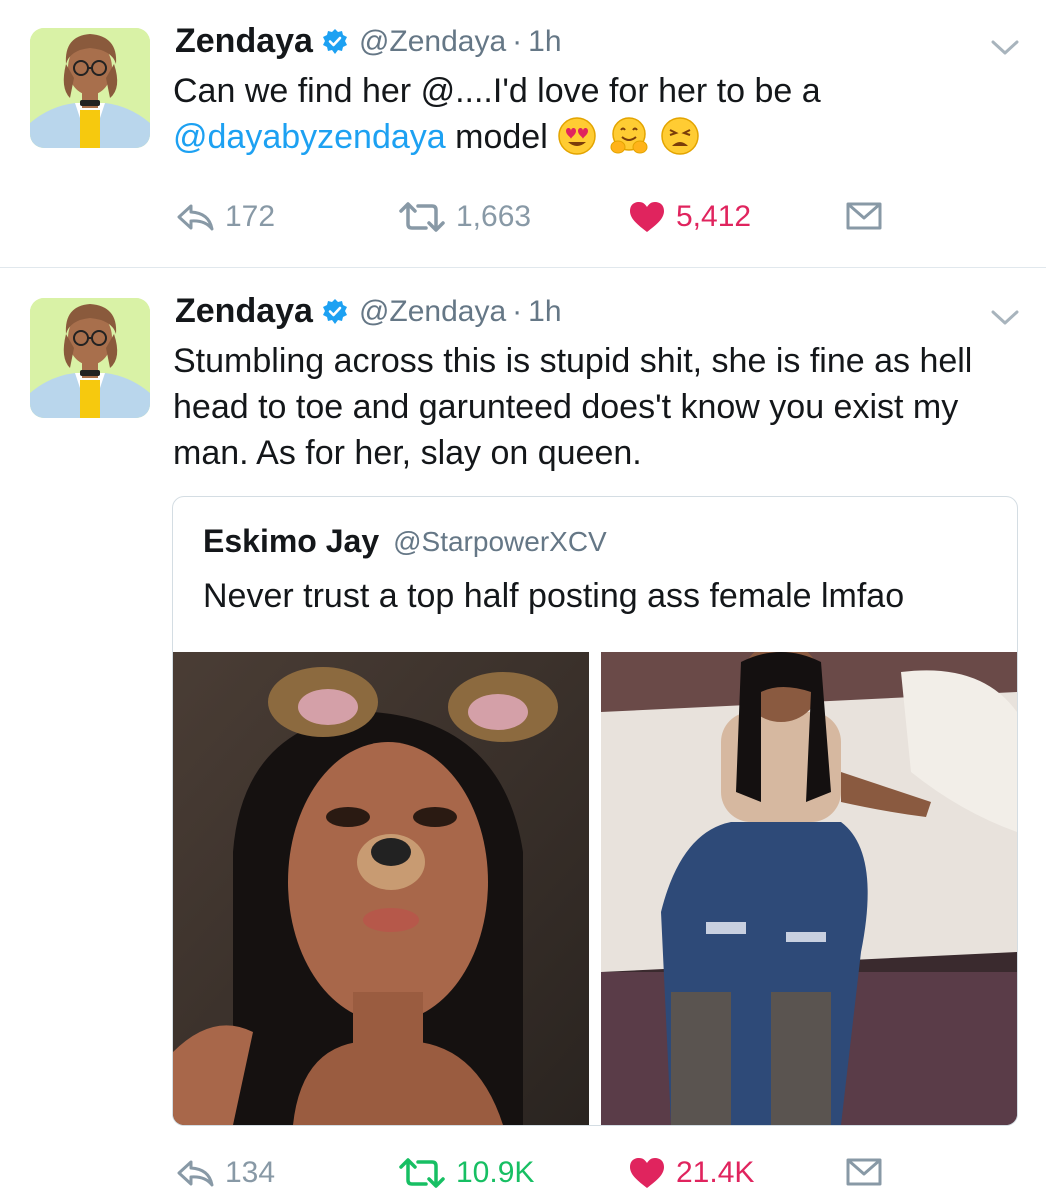 Image resolution: width=1046 pixels, height=1200 pixels. Describe the element at coordinates (577, 136) in the screenshot. I see `heart-eyes-emoji` at that location.